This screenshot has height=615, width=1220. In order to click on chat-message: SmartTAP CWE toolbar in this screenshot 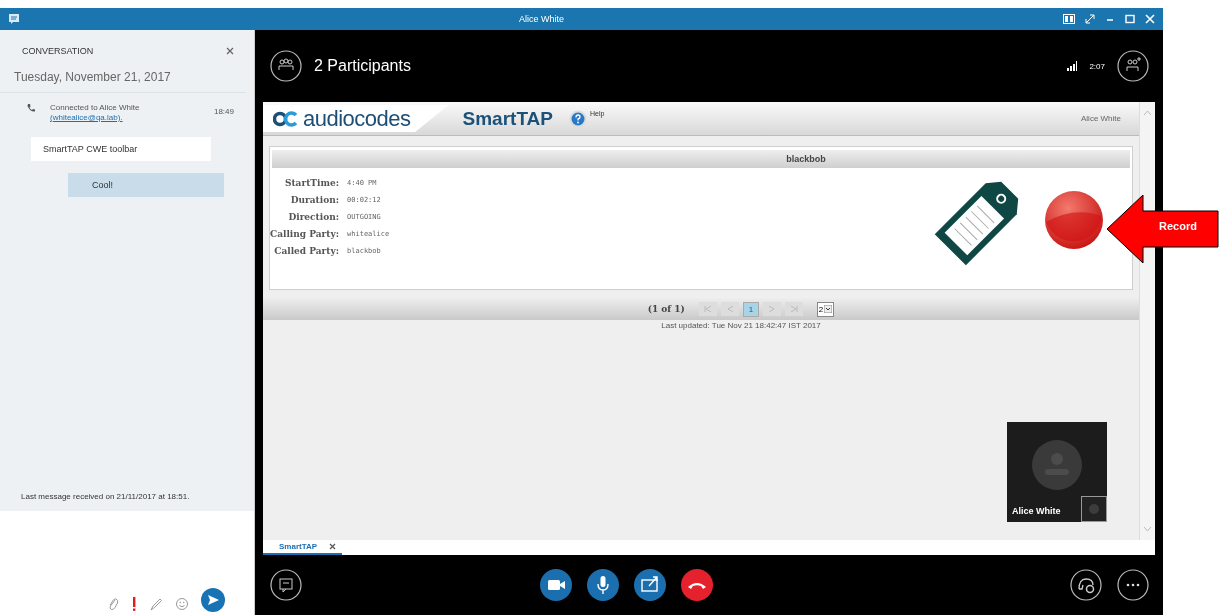, I will do `click(121, 149)`.